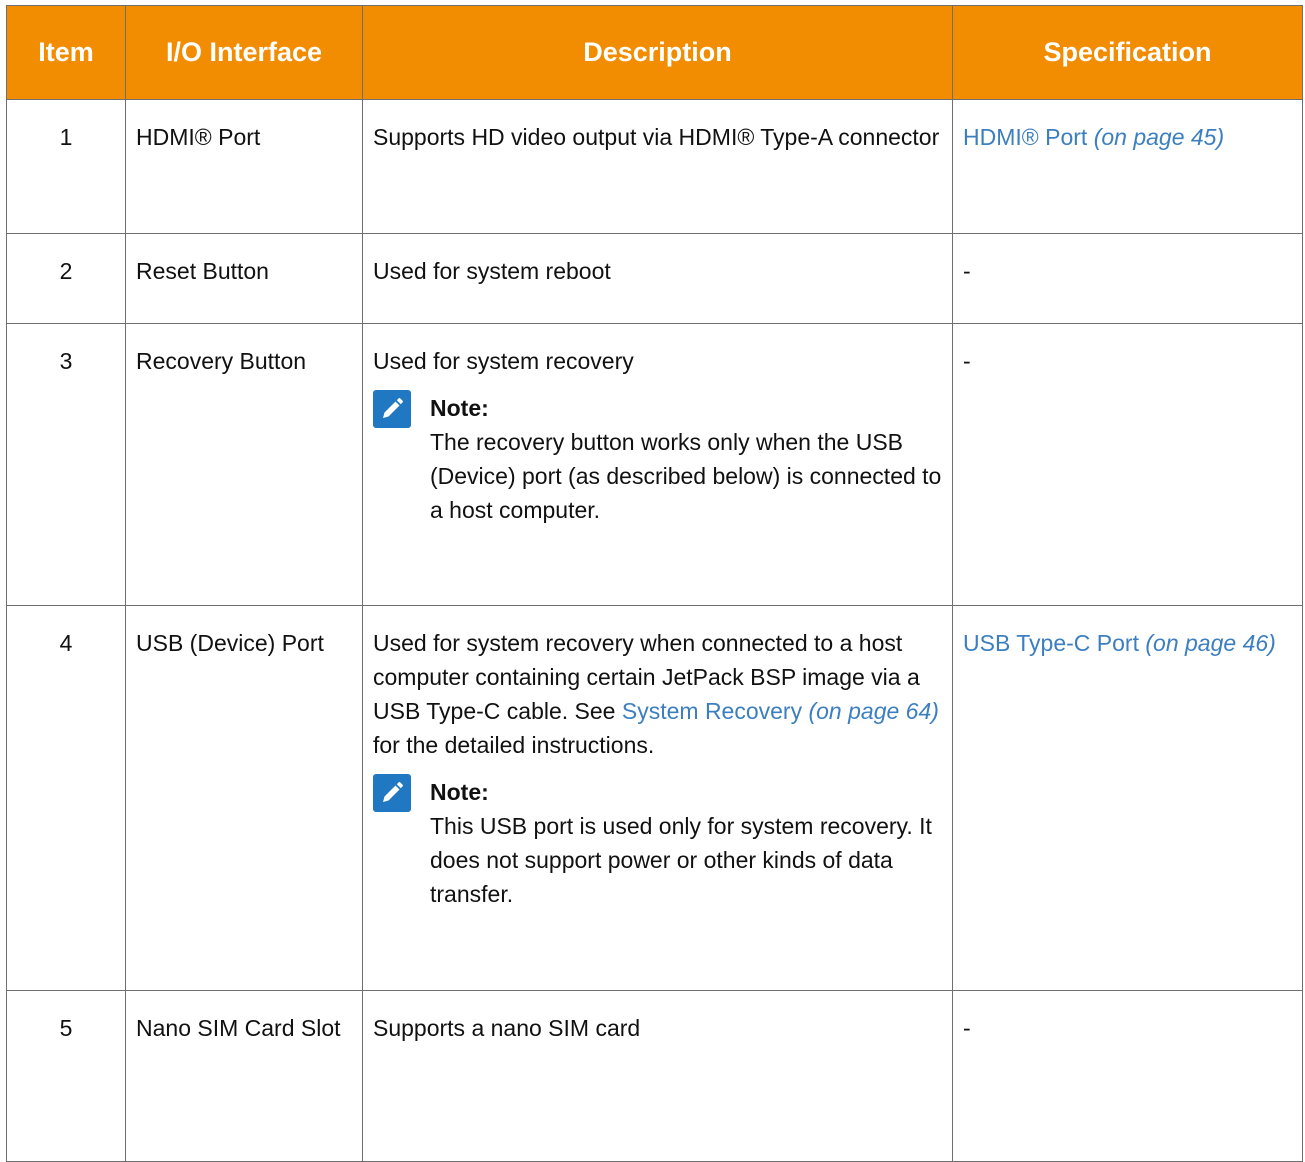 The width and height of the screenshot is (1305, 1162). Describe the element at coordinates (657, 278) in the screenshot. I see `cell-description: Used for system reboot` at that location.